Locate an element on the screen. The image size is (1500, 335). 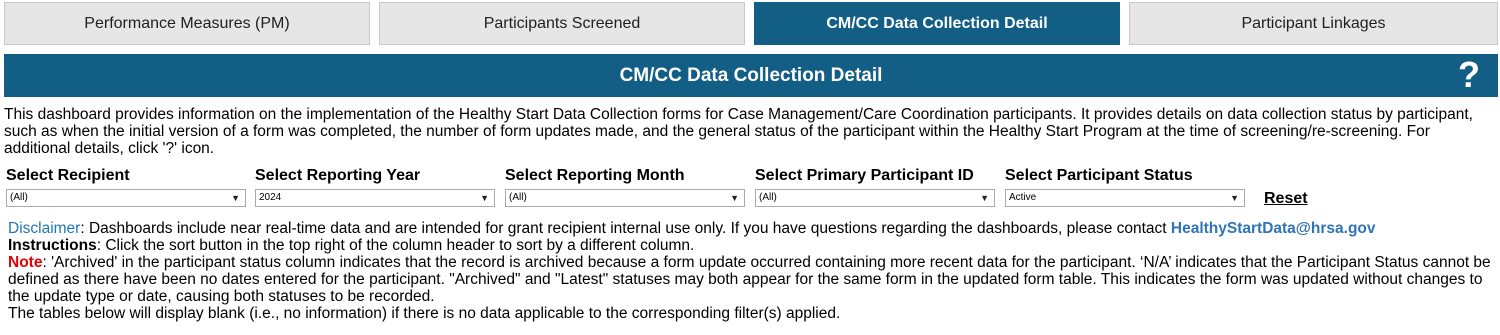
filter-primary-participant-id: Select Primary Participant ID (All) ▼ is located at coordinates (875, 187).